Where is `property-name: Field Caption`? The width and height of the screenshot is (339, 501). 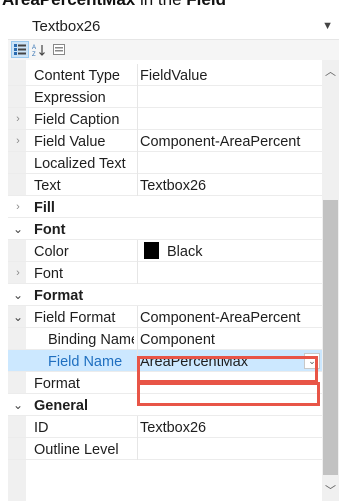 property-name: Field Caption is located at coordinates (77, 120).